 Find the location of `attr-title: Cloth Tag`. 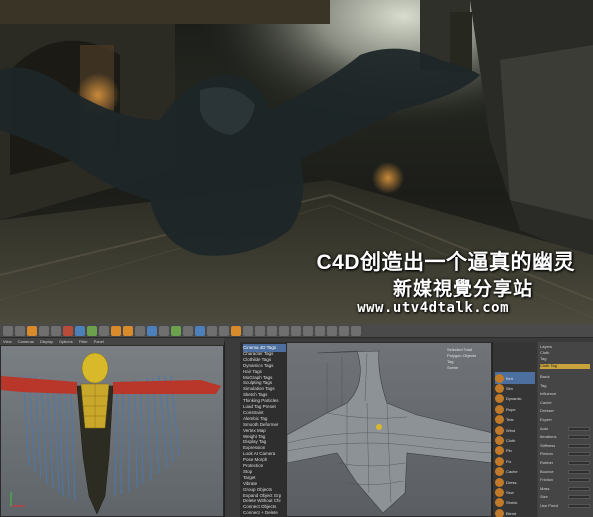

attr-title: Cloth Tag is located at coordinates (548, 365).